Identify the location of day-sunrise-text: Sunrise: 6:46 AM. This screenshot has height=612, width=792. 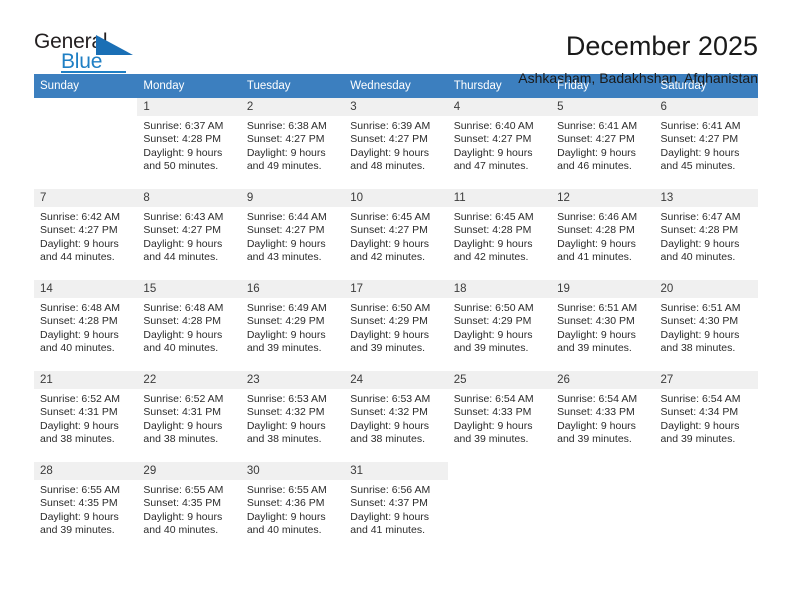
(597, 217).